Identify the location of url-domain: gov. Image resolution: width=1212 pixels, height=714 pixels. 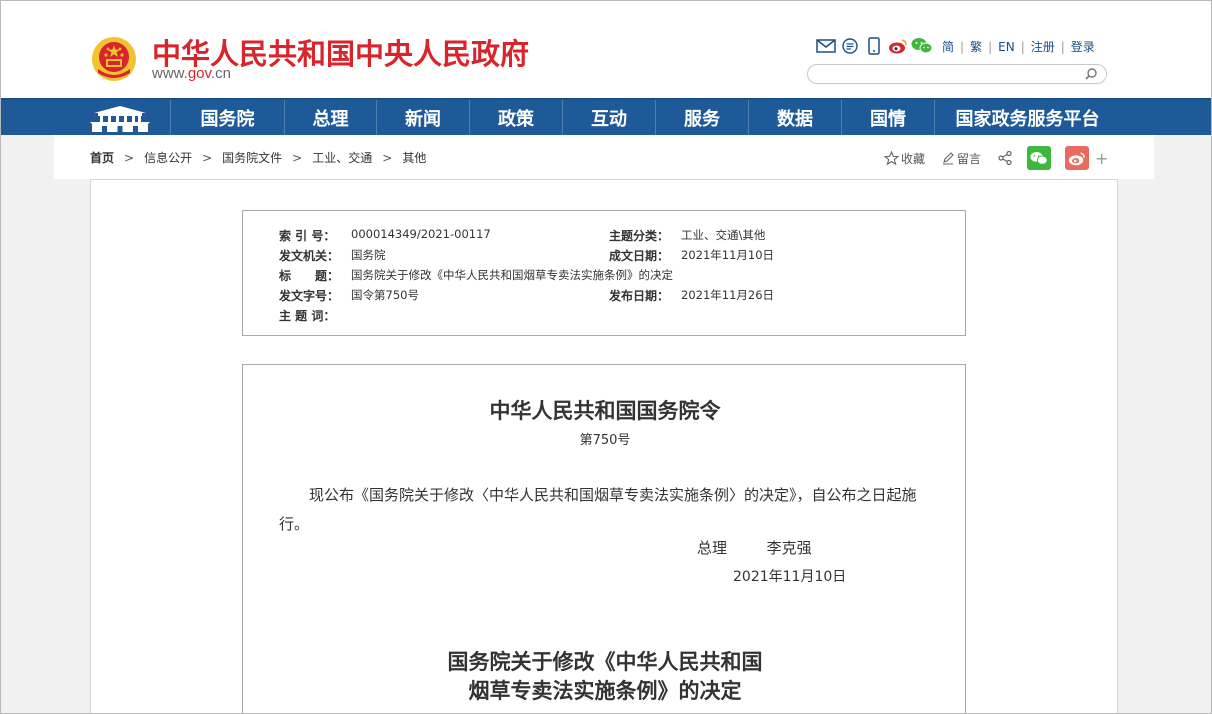
(199, 73).